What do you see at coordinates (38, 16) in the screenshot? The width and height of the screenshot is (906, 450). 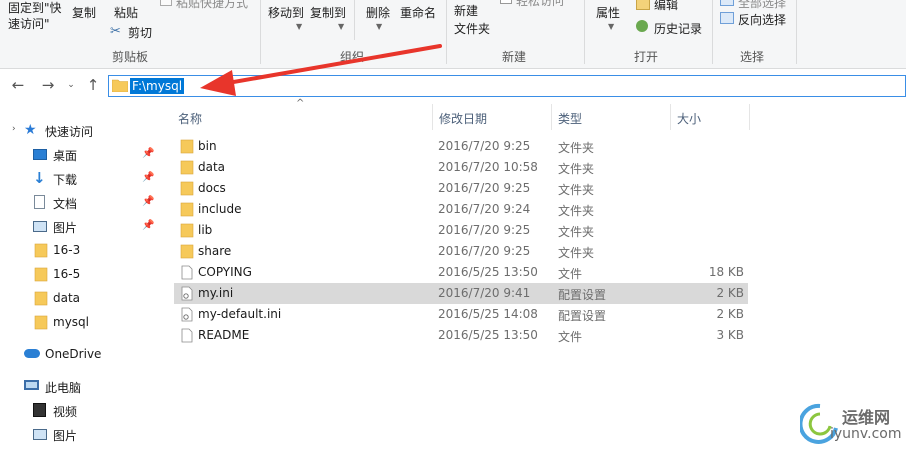 I see `pin-to-quick-access-button: 固定到"快 速访问"` at bounding box center [38, 16].